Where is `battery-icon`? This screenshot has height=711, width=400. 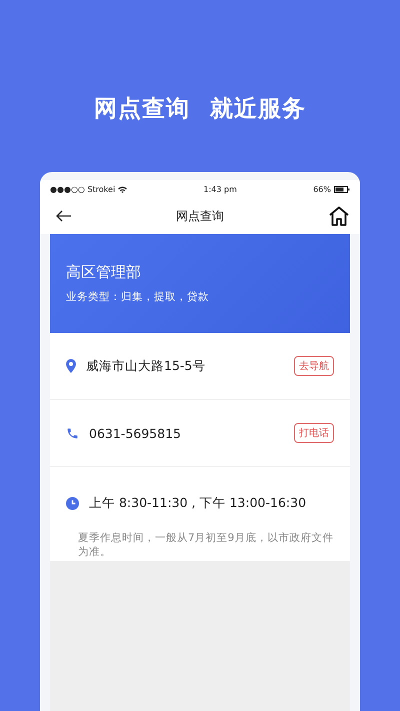 battery-icon is located at coordinates (342, 189).